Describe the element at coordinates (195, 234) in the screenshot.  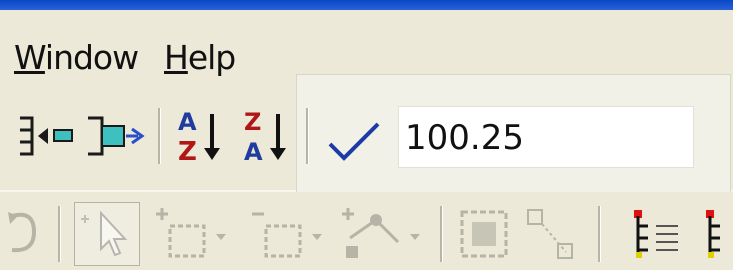
I see `add-rectangle-icon` at that location.